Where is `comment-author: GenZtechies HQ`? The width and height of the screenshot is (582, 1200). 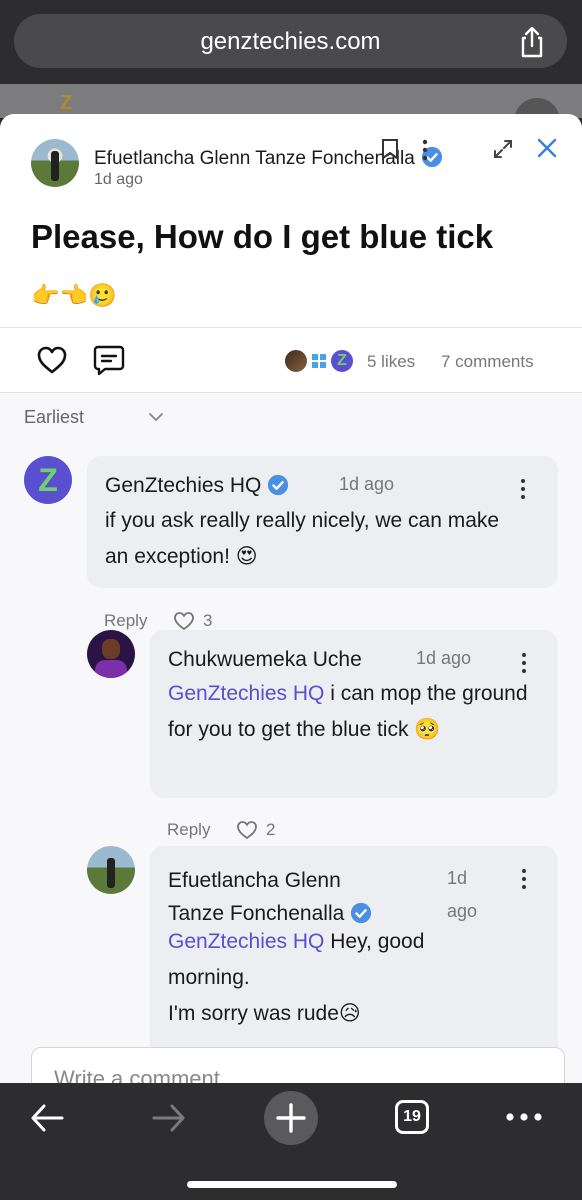
comment-author: GenZtechies HQ is located at coordinates (197, 486).